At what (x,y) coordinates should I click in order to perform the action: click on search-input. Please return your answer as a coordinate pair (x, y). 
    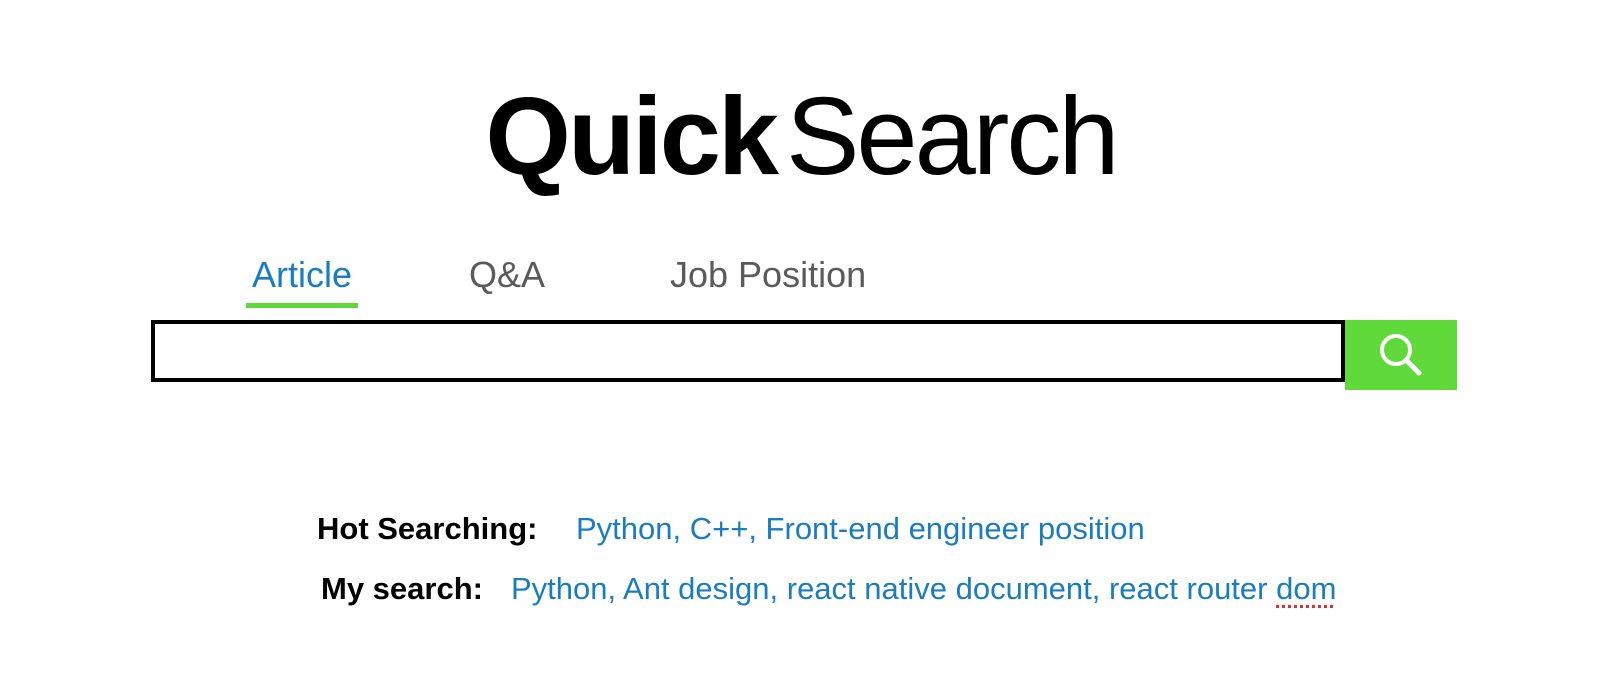
    Looking at the image, I should click on (748, 351).